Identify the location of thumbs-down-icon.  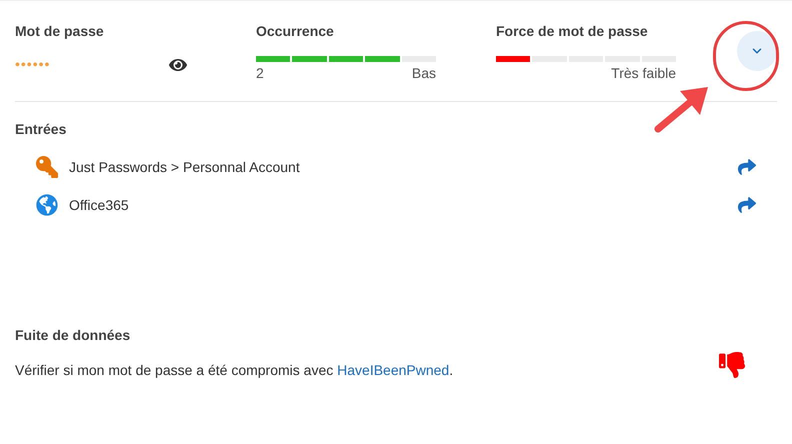
(732, 365).